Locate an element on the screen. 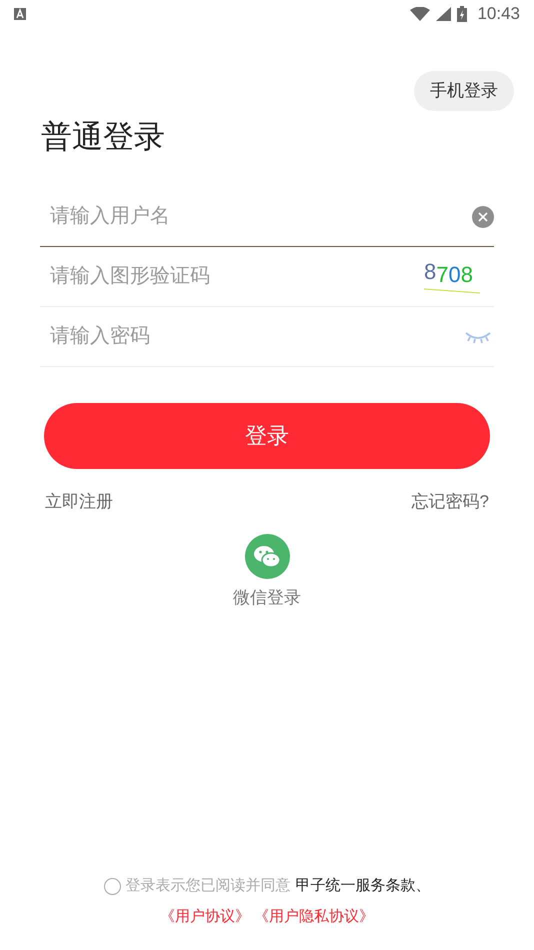 This screenshot has width=534, height=950. forgot-password-link: 忘记密码? is located at coordinates (450, 501).